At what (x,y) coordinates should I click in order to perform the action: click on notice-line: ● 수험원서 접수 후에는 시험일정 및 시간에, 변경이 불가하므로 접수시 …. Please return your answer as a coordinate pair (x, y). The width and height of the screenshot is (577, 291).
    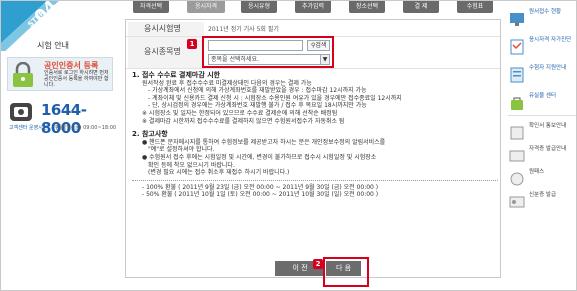
    Looking at the image, I should click on (259, 157).